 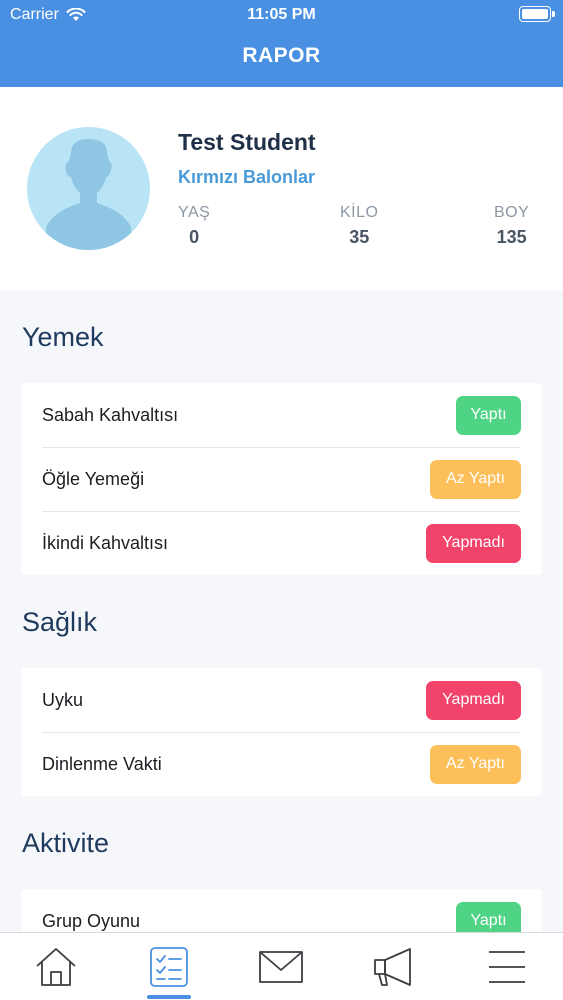 I want to click on list-item: İkindi Kahvaltısı Yapmadı, so click(x=281, y=543).